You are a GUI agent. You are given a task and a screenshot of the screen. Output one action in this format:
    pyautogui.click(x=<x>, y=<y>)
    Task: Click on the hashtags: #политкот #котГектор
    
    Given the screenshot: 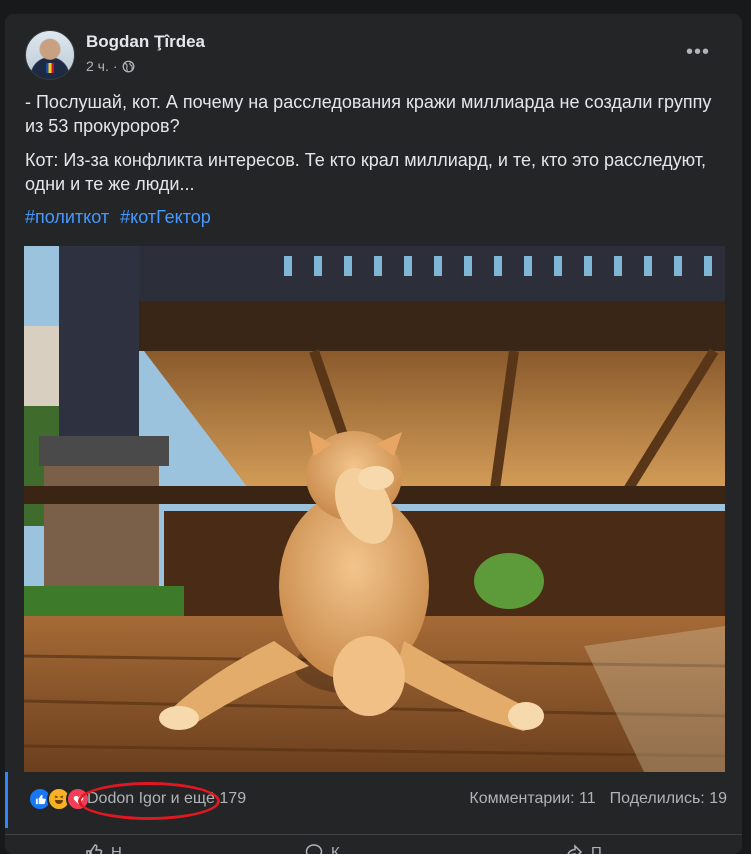 What is the action you would take?
    pyautogui.click(x=121, y=217)
    